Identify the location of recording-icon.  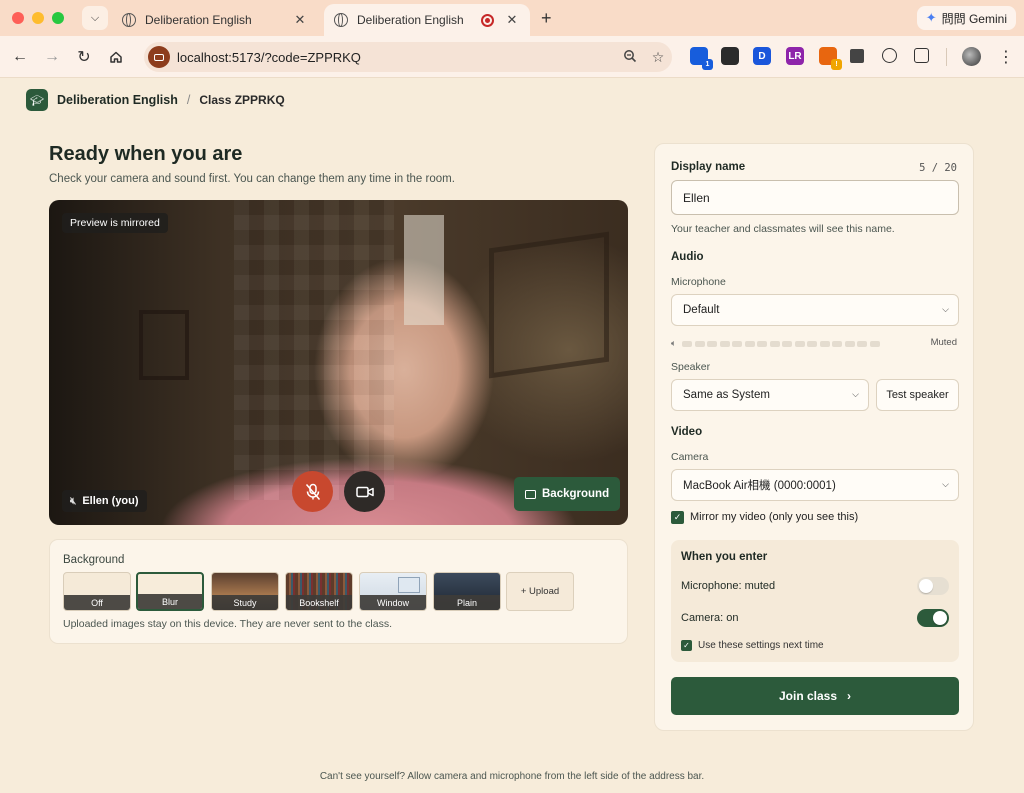
(487, 20).